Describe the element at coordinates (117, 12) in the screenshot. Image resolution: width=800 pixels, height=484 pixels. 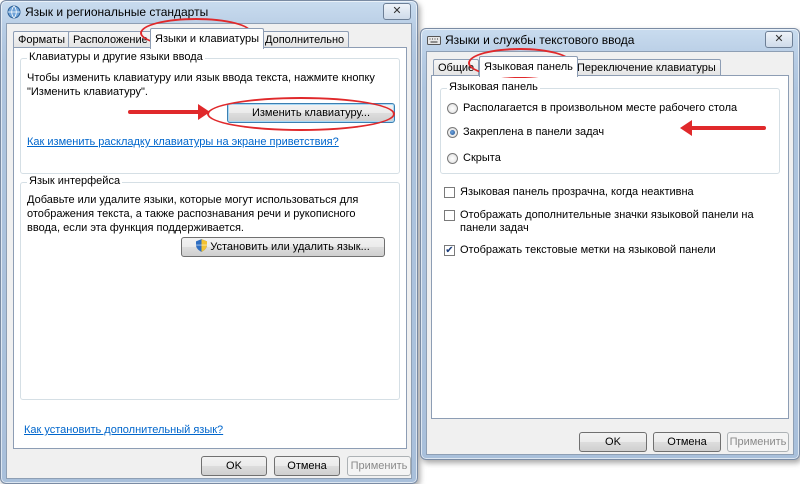
I see `window-title: Язык и региональные стандарты` at that location.